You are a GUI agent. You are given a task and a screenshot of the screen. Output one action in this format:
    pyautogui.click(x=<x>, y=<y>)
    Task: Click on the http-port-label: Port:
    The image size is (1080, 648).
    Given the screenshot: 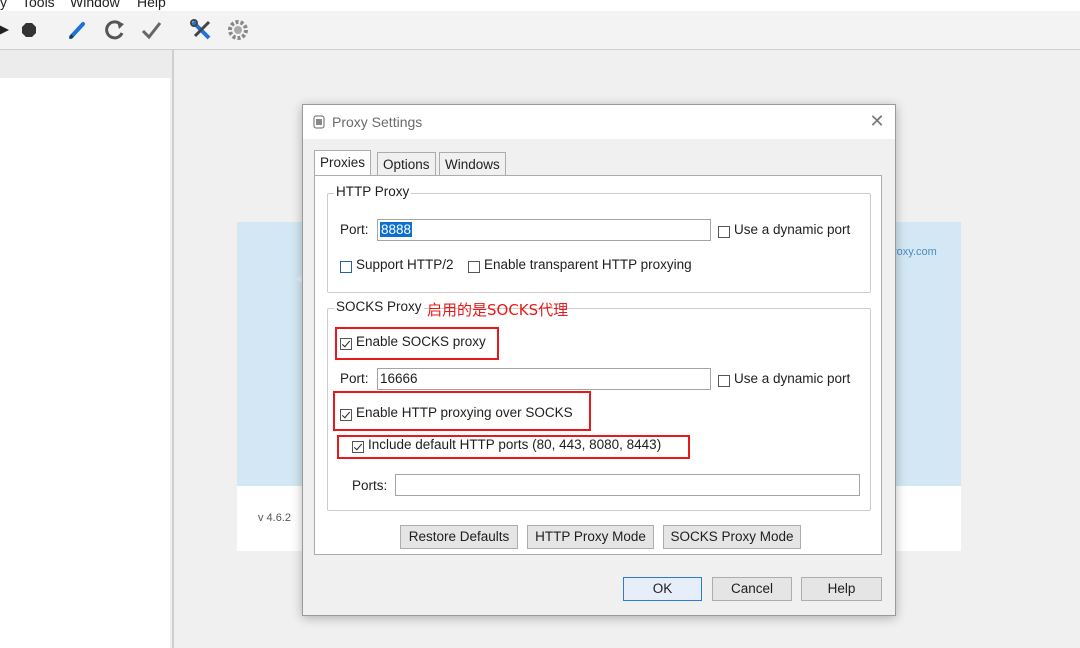 What is the action you would take?
    pyautogui.click(x=354, y=229)
    